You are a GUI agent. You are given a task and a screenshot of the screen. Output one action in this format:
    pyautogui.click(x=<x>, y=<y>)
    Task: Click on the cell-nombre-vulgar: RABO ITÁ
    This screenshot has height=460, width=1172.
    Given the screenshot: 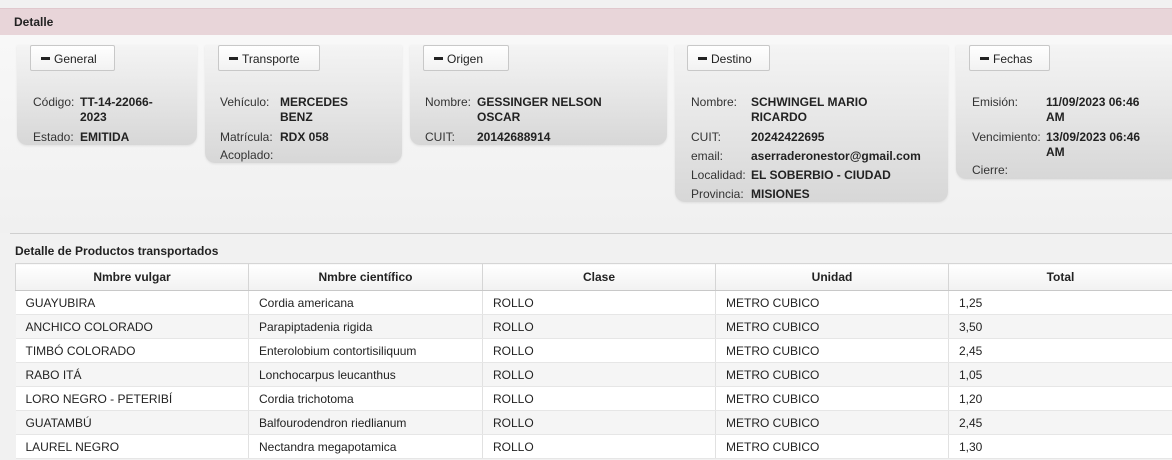 What is the action you would take?
    pyautogui.click(x=132, y=374)
    